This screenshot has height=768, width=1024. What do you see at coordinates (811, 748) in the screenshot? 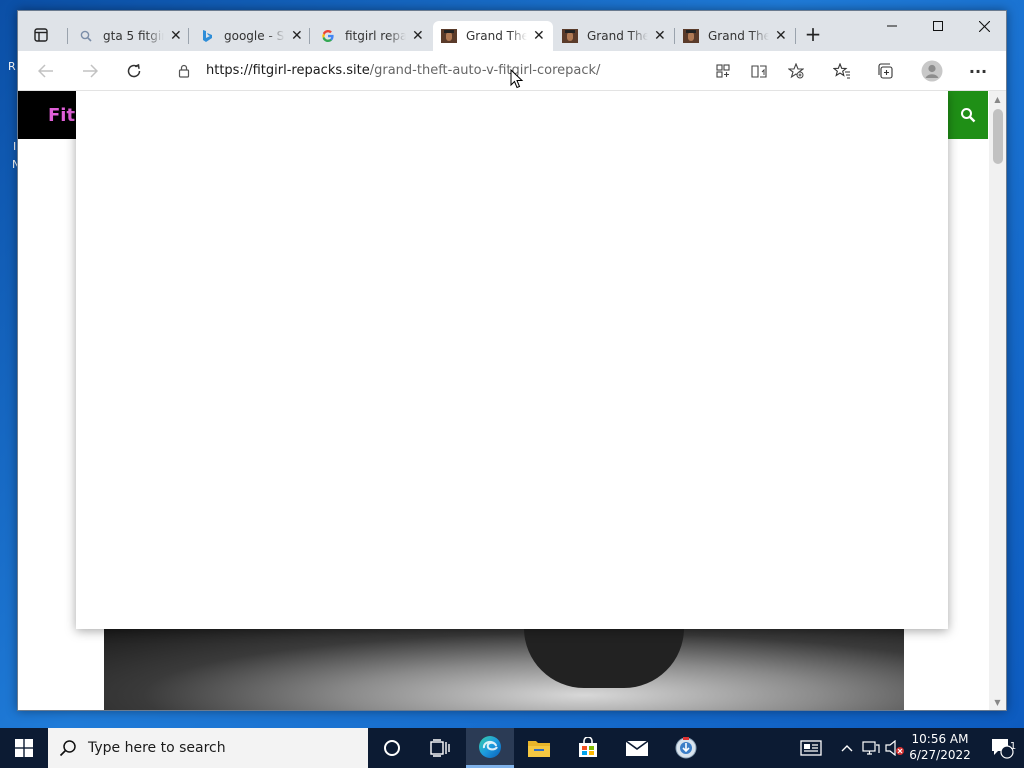
I see `news-widget-icon` at bounding box center [811, 748].